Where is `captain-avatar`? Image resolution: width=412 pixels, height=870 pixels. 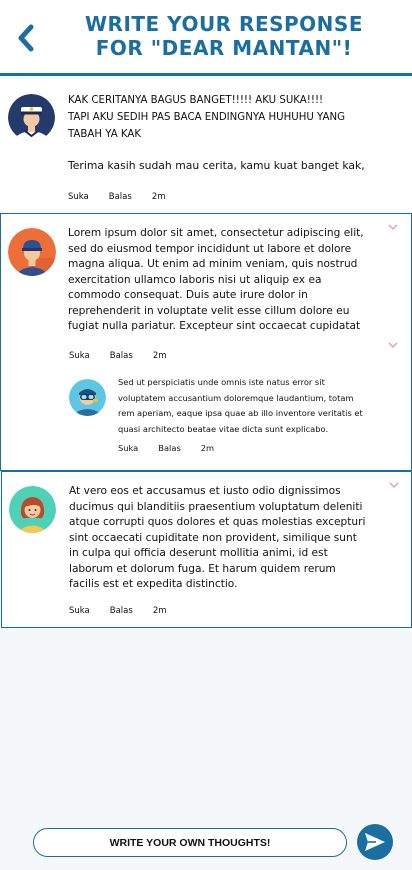
captain-avatar is located at coordinates (31, 117).